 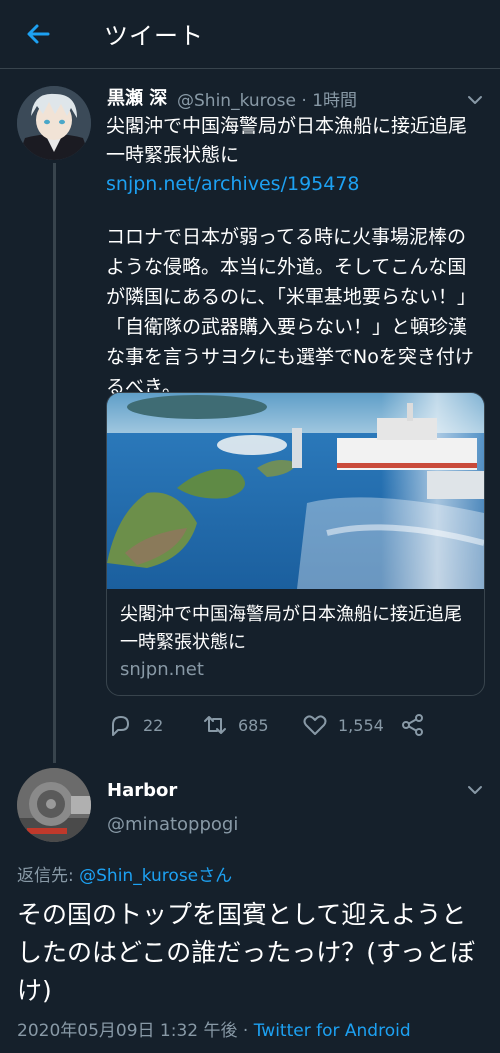 I want to click on share-button, so click(x=418, y=725).